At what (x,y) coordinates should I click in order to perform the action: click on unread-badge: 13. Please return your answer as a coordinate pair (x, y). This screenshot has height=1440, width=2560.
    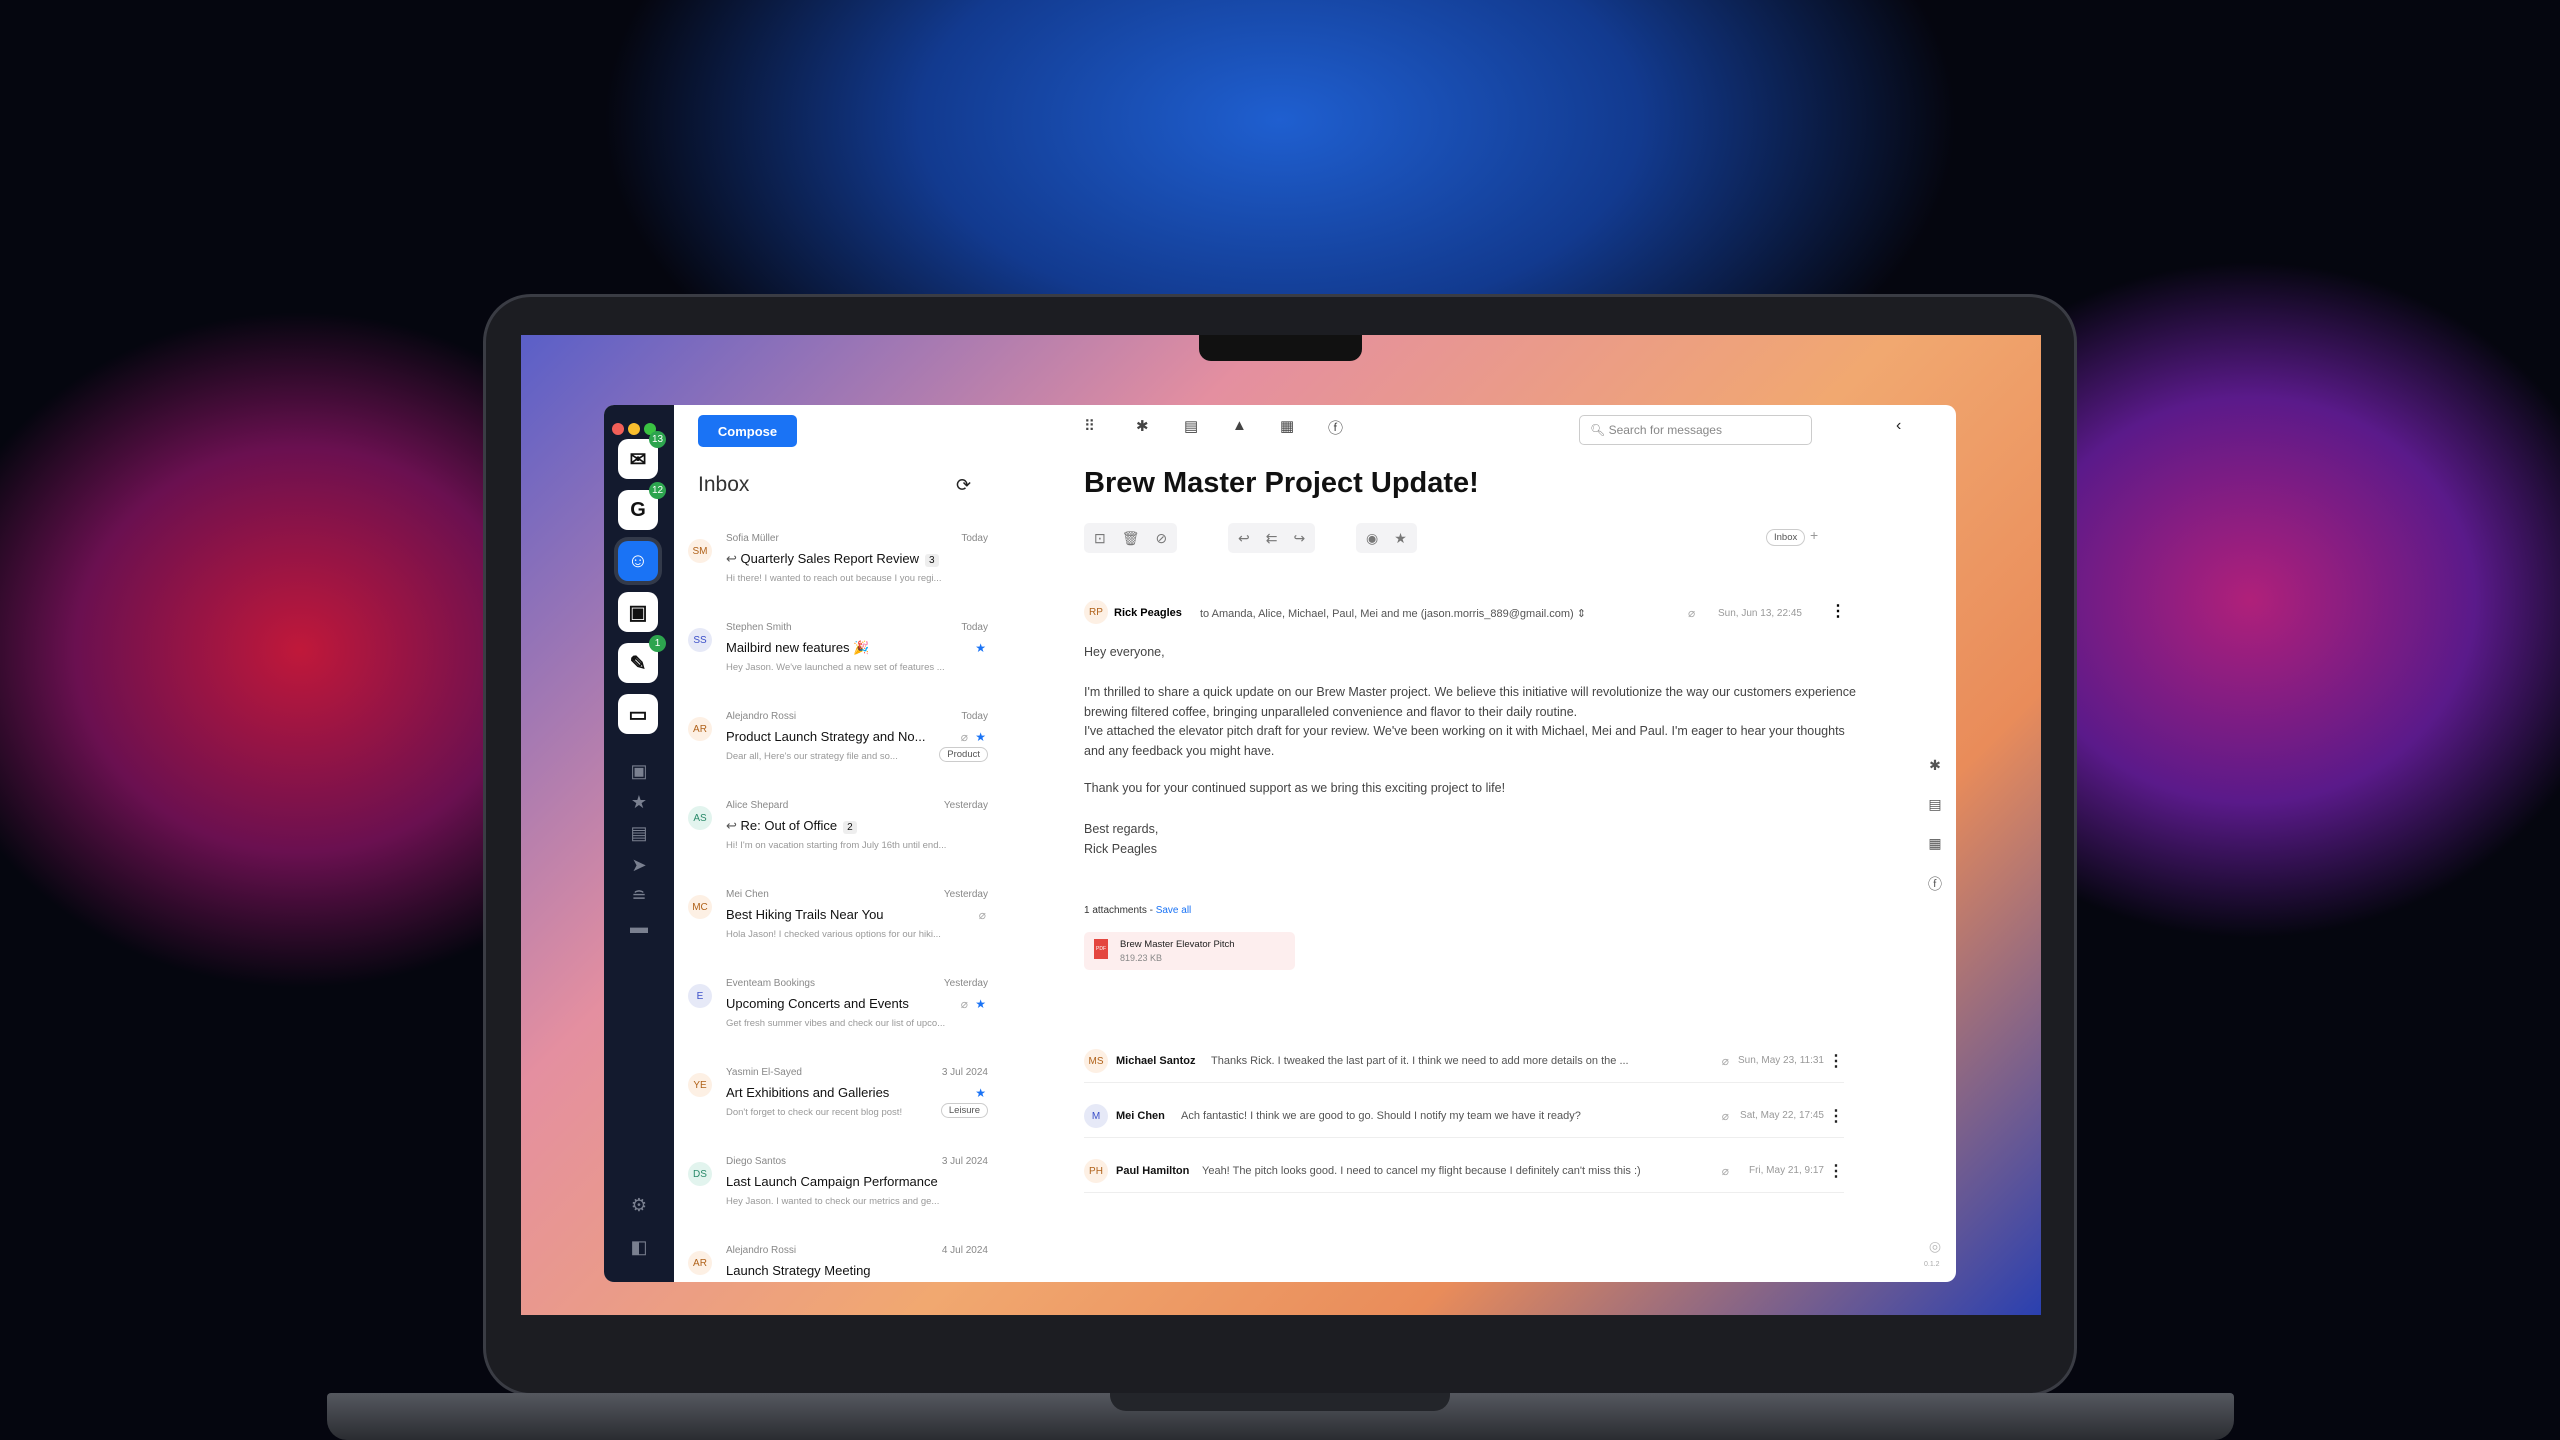
    Looking at the image, I should click on (657, 439).